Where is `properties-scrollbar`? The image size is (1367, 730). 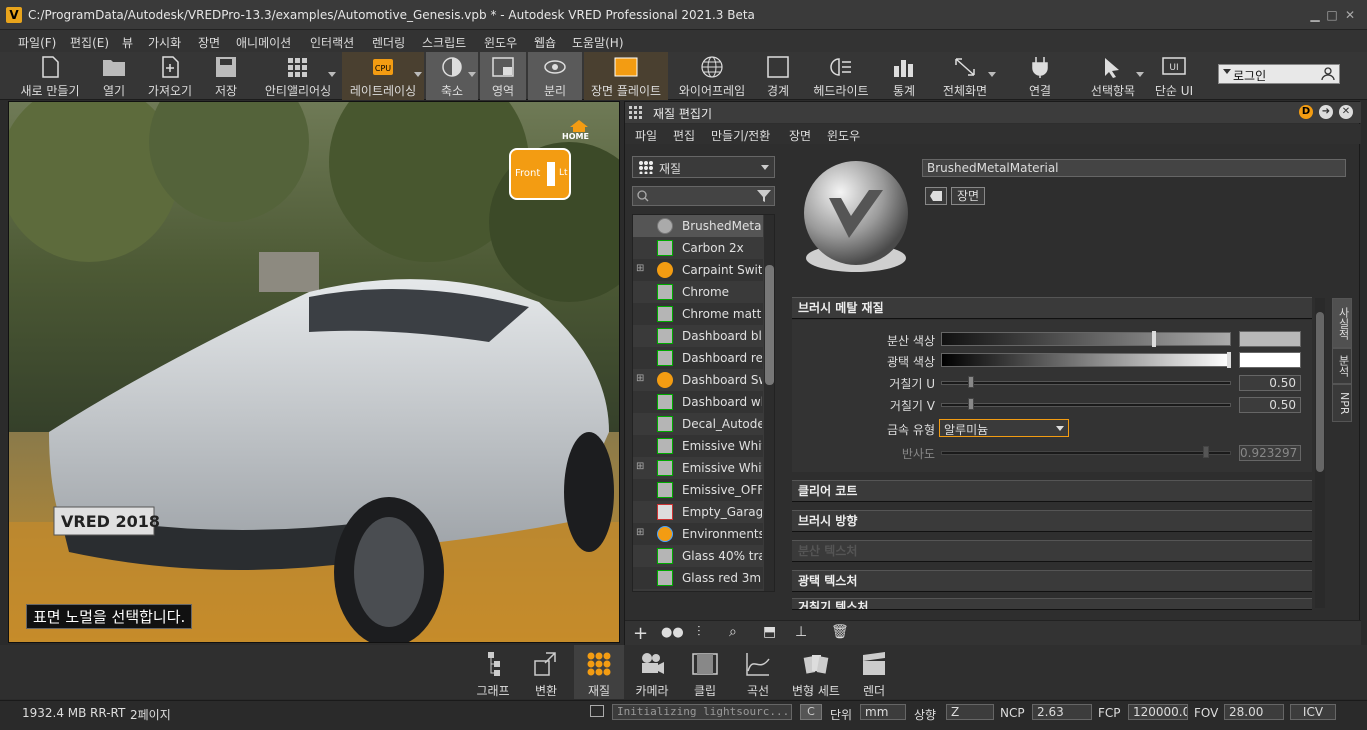
properties-scrollbar is located at coordinates (1320, 453).